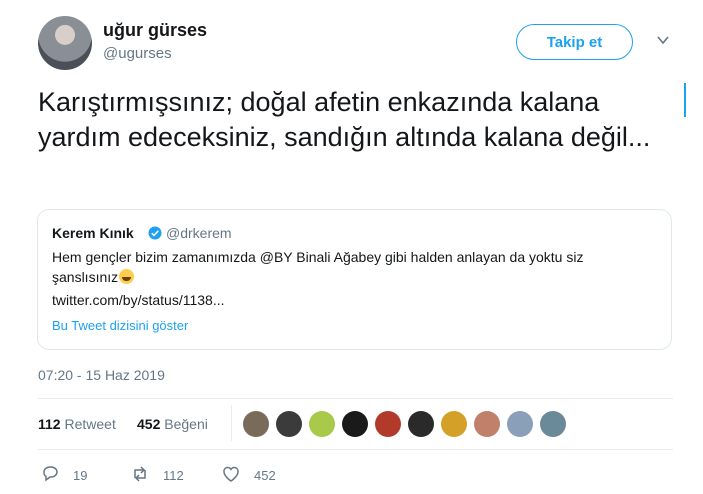  Describe the element at coordinates (49, 424) in the screenshot. I see `retweet-count-value: 112` at that location.